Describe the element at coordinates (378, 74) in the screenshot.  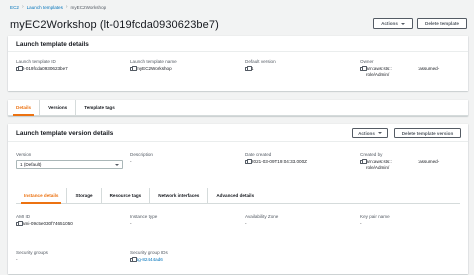
I see `owner-value-line2: role/Admin/` at that location.